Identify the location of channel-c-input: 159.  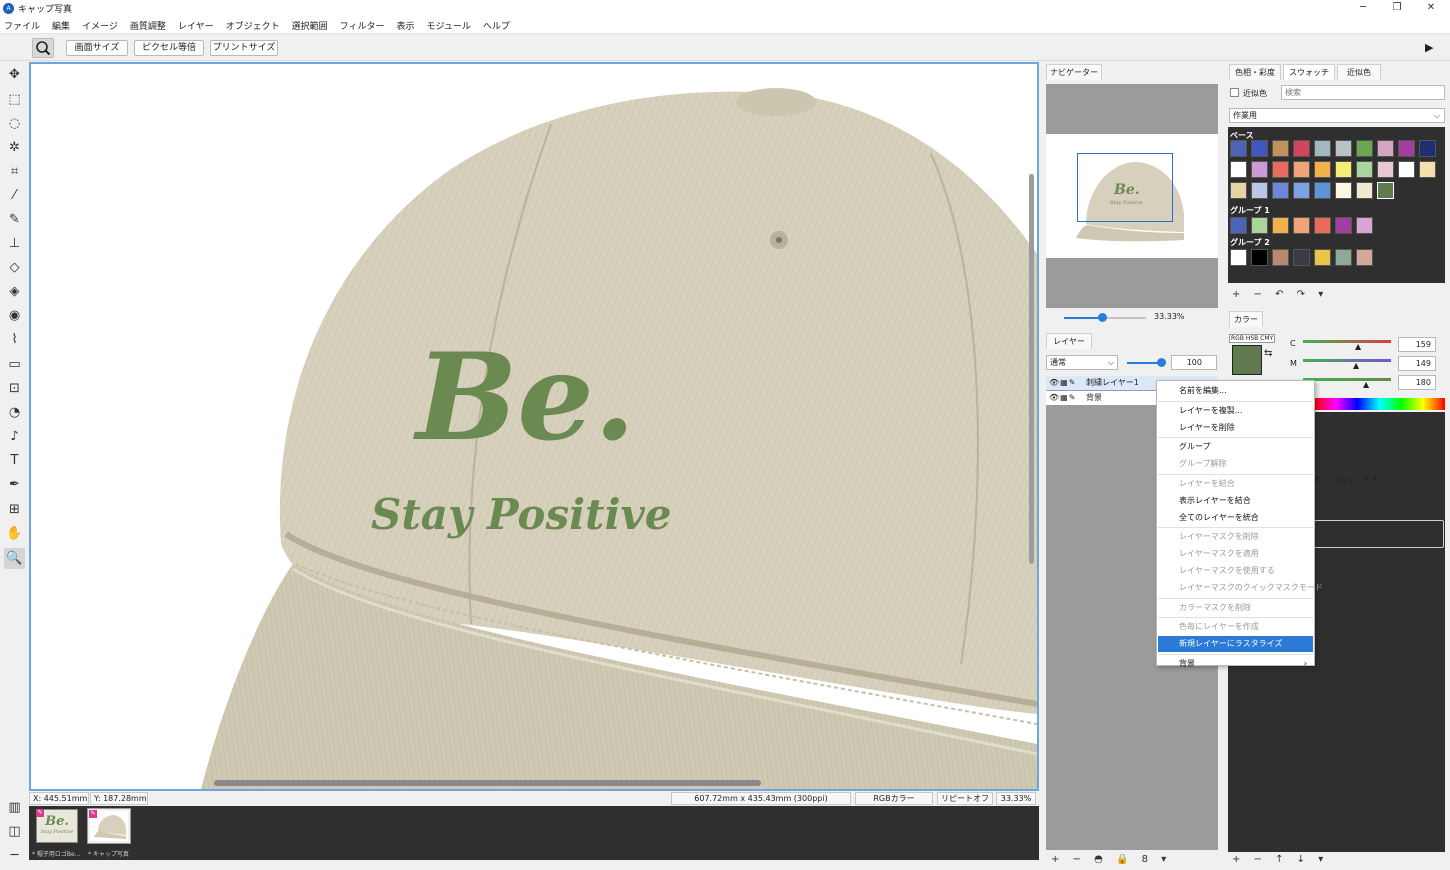
(1417, 344).